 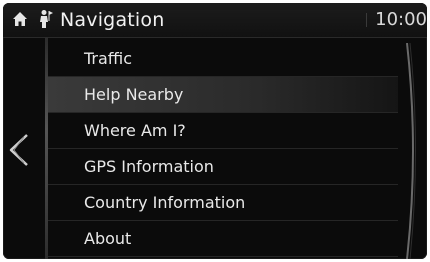 What do you see at coordinates (366, 20) in the screenshot?
I see `clock-divider` at bounding box center [366, 20].